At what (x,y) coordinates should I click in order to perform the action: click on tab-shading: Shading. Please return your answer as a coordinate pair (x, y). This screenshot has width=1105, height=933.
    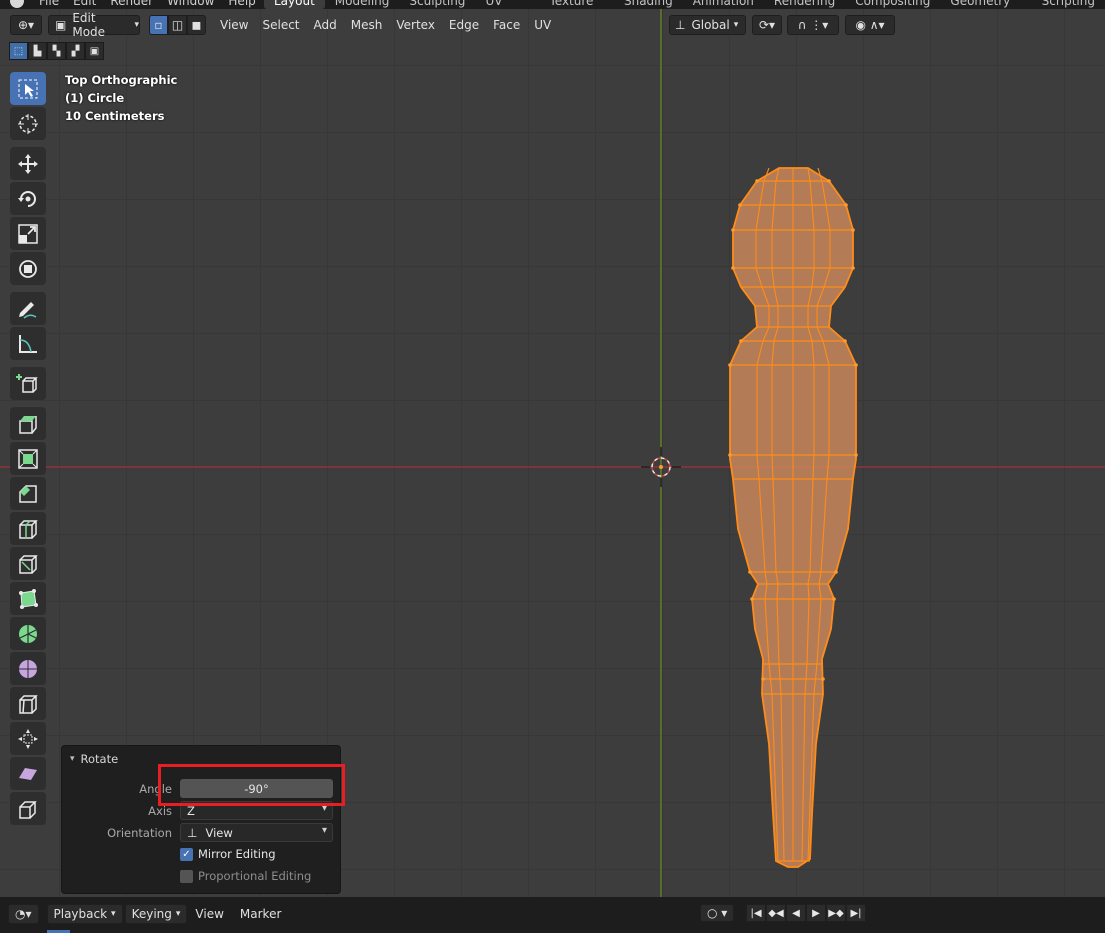
    Looking at the image, I should click on (648, 4).